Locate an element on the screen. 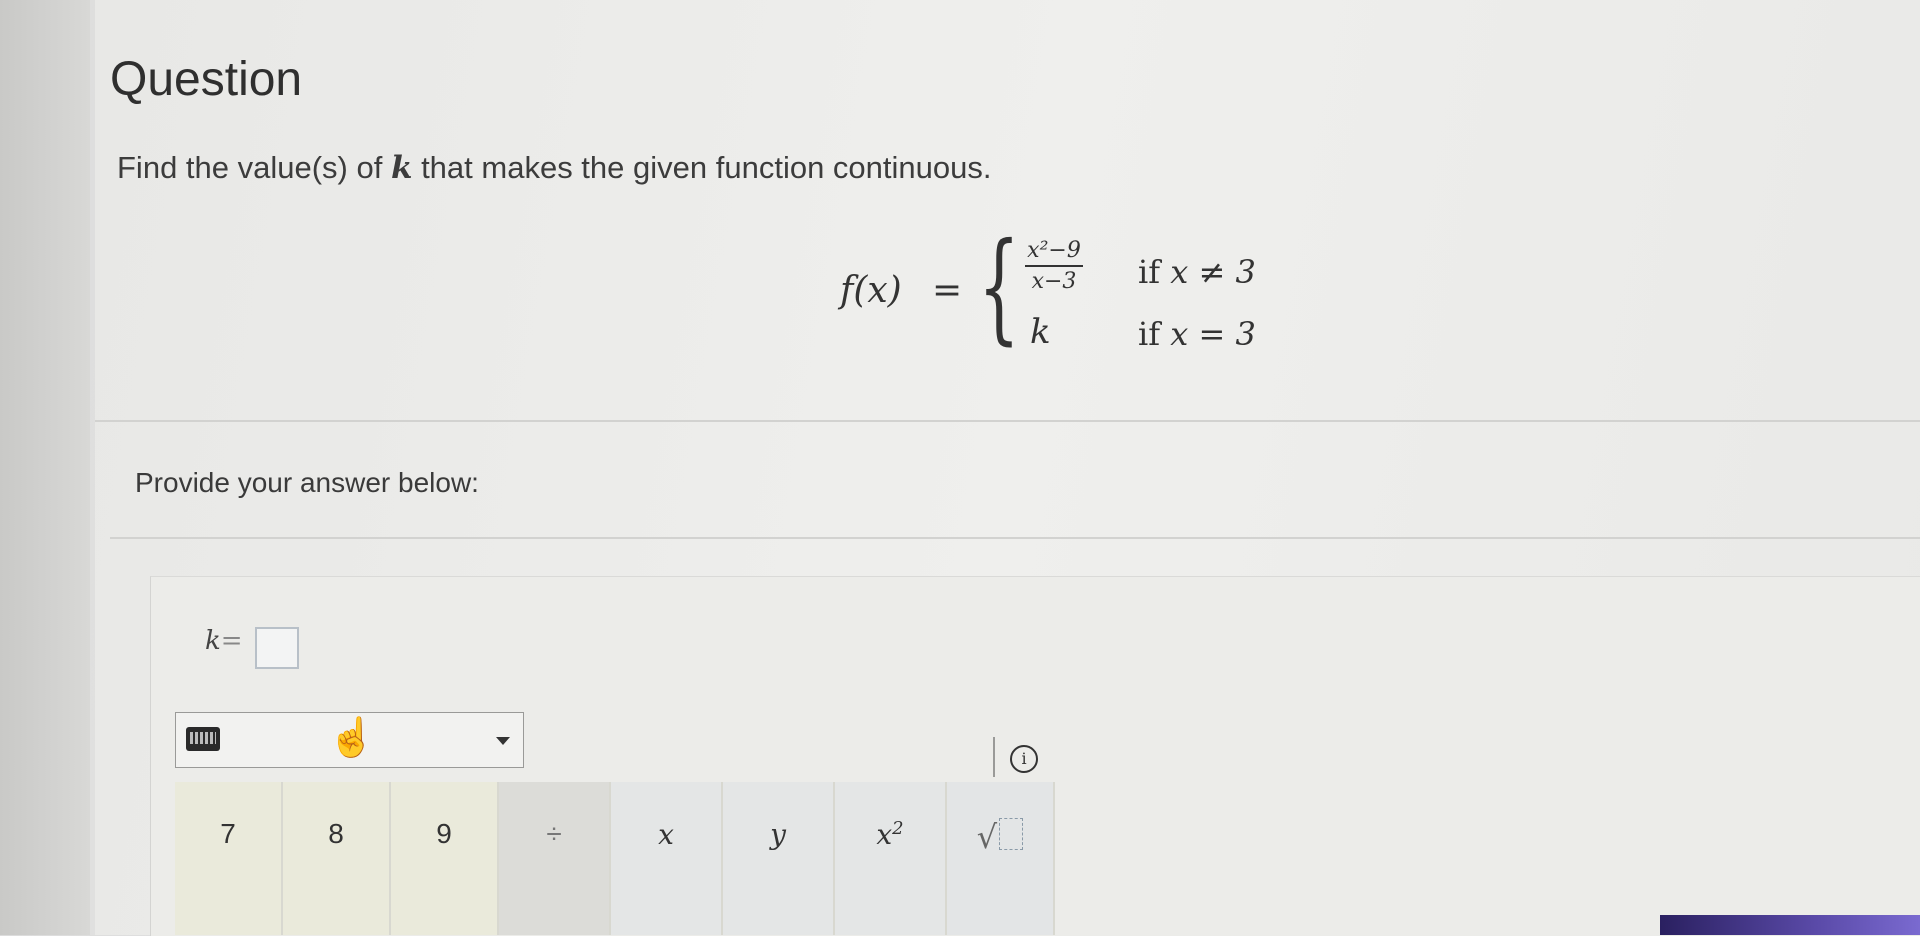 This screenshot has width=1920, height=936. x-squared-exponent: 2 is located at coordinates (898, 828).